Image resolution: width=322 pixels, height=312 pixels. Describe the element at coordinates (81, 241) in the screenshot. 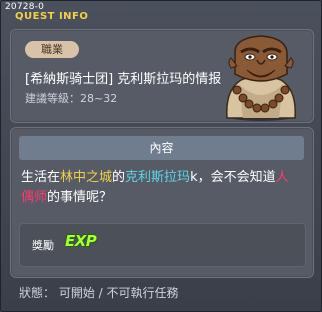

I see `exp-icon: EXP` at that location.